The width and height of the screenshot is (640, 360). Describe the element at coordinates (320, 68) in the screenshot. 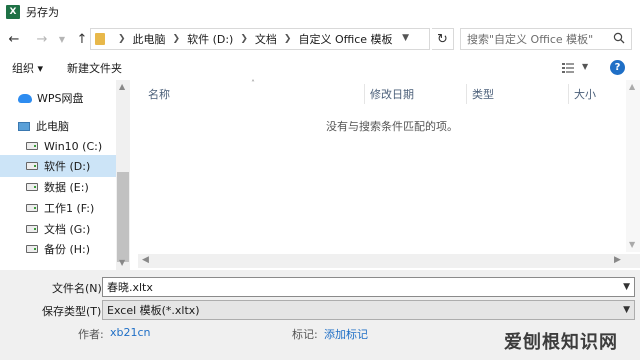

I see `command-toolbar: 组织 ▾ 新建文件夹 ▼ ?` at that location.